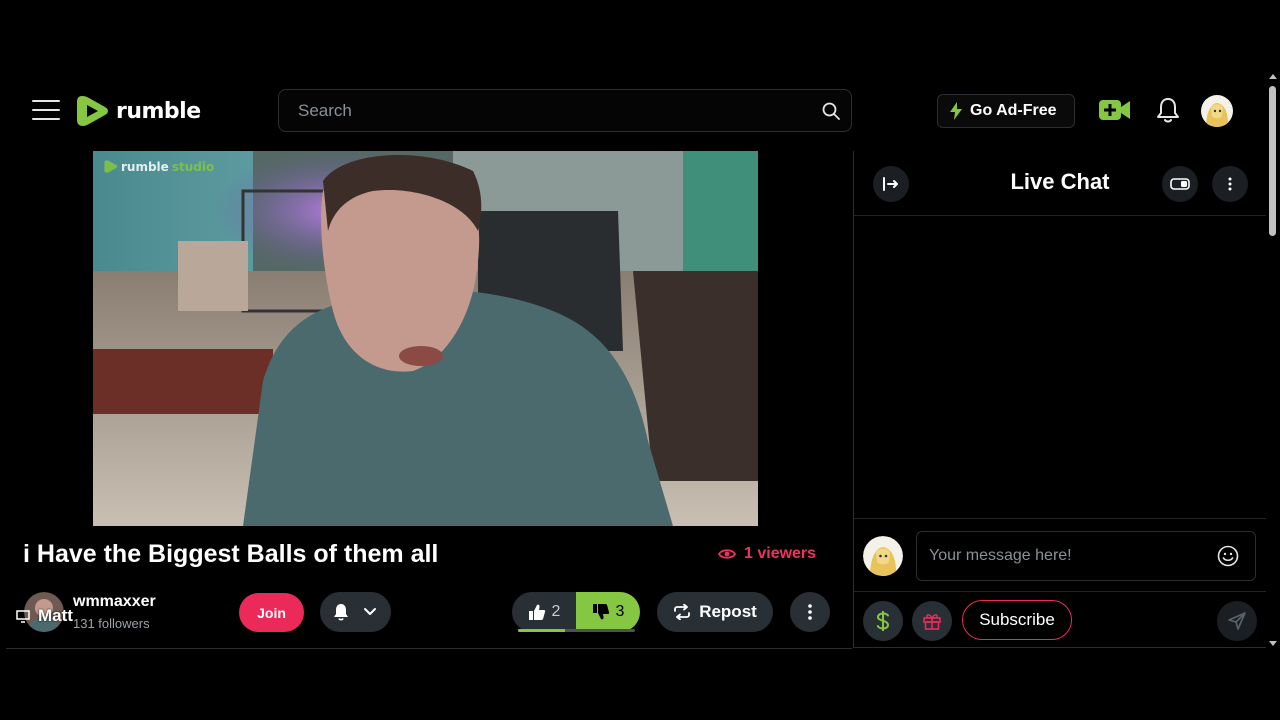 This screenshot has height=720, width=1280. I want to click on go-live-icon, so click(1115, 110).